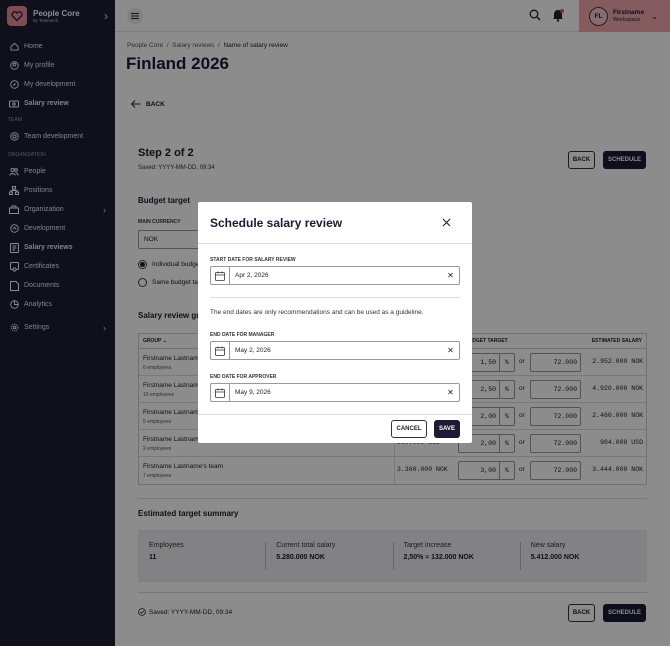  Describe the element at coordinates (409, 429) in the screenshot. I see `cancel-button: CANCEL` at that location.